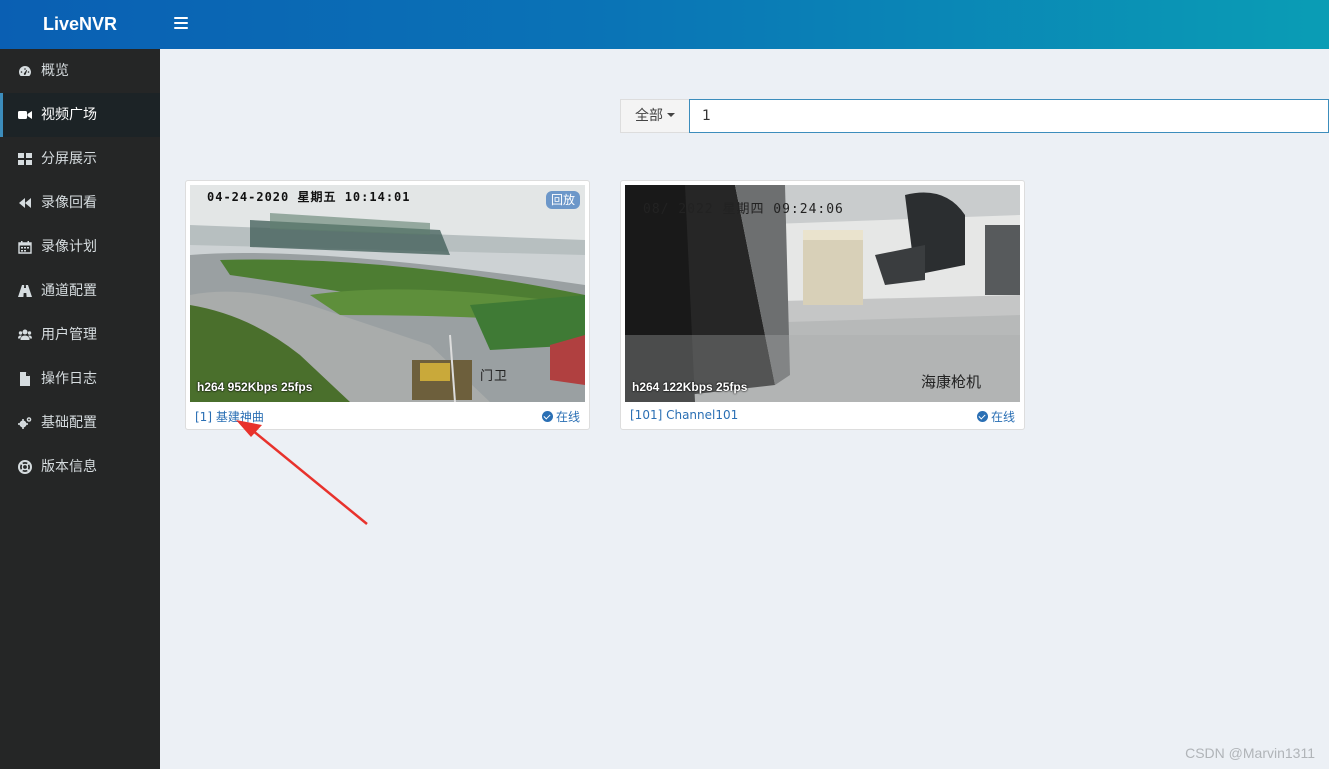  I want to click on sidebar-item-label: 基础配置, so click(69, 423).